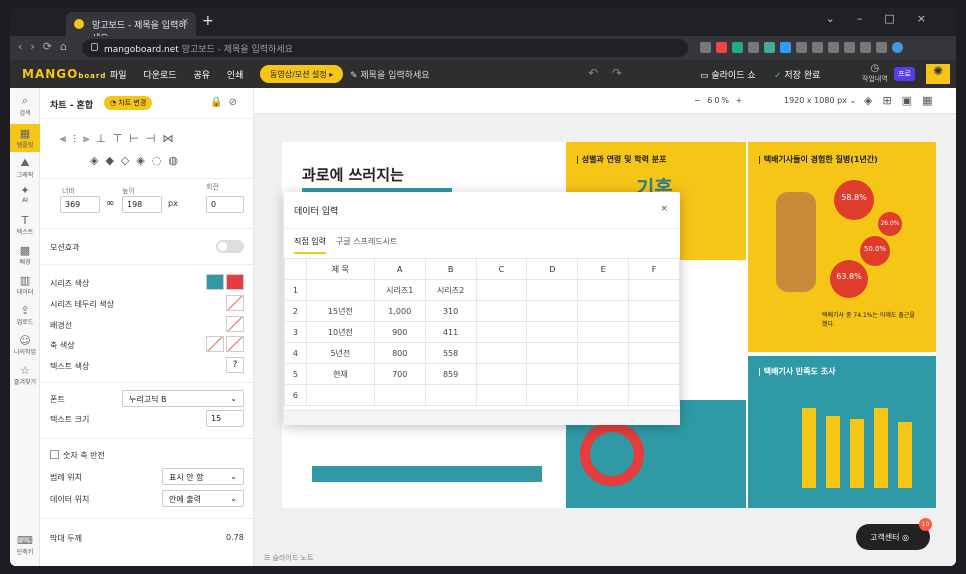 This screenshot has width=966, height=574. What do you see at coordinates (399, 332) in the screenshot?
I see `grid-cell: 900` at bounding box center [399, 332].